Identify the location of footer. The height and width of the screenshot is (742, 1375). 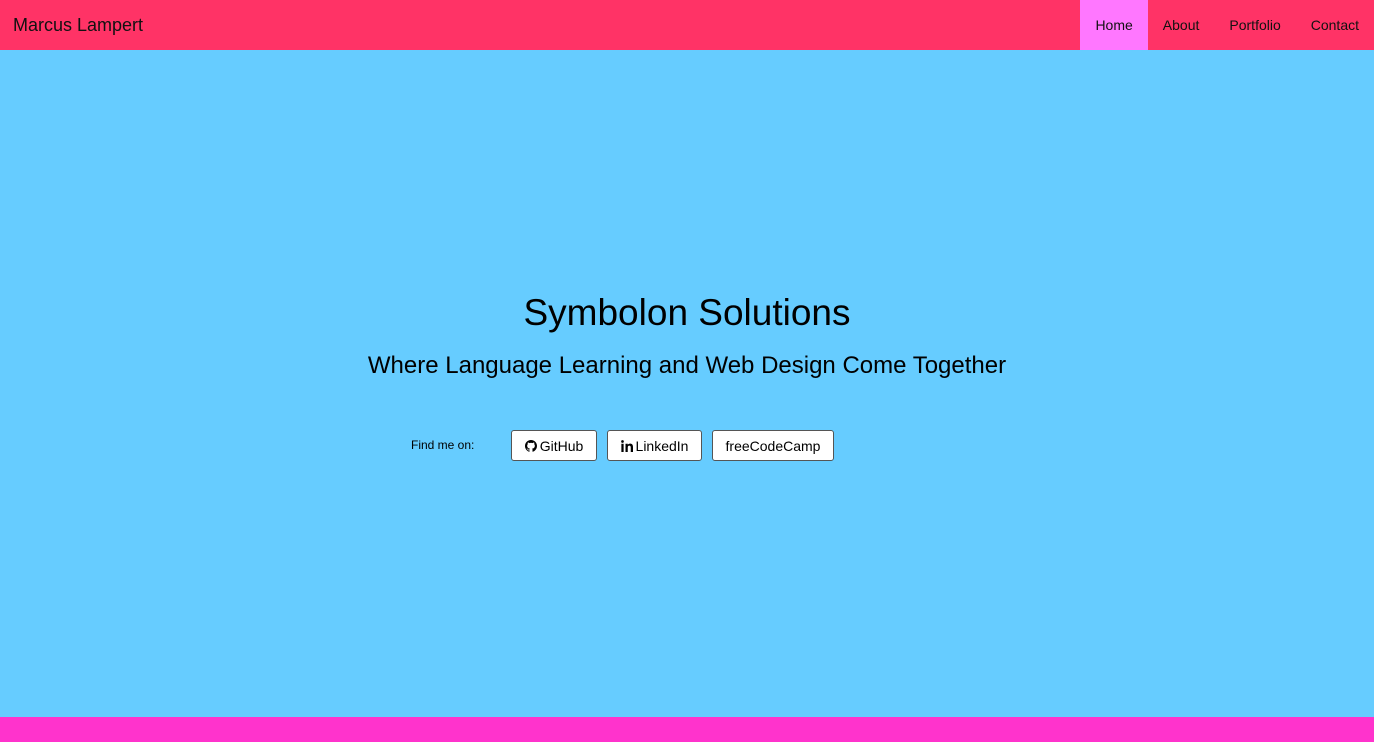
(687, 729).